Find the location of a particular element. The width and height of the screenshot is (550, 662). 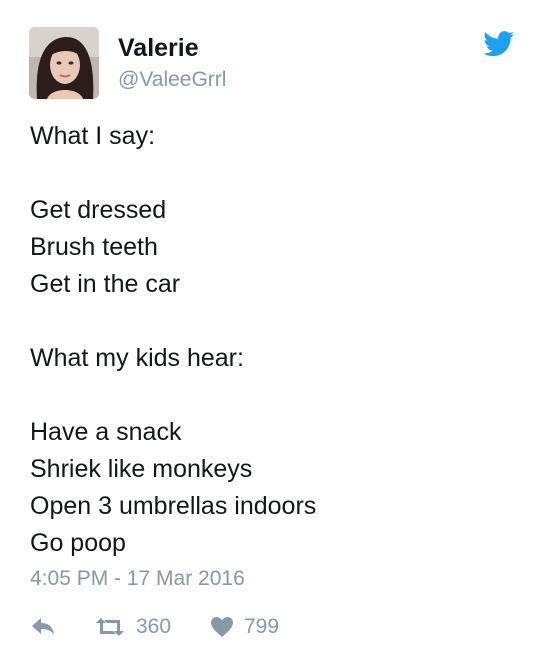

like-button: 799 is located at coordinates (244, 627).